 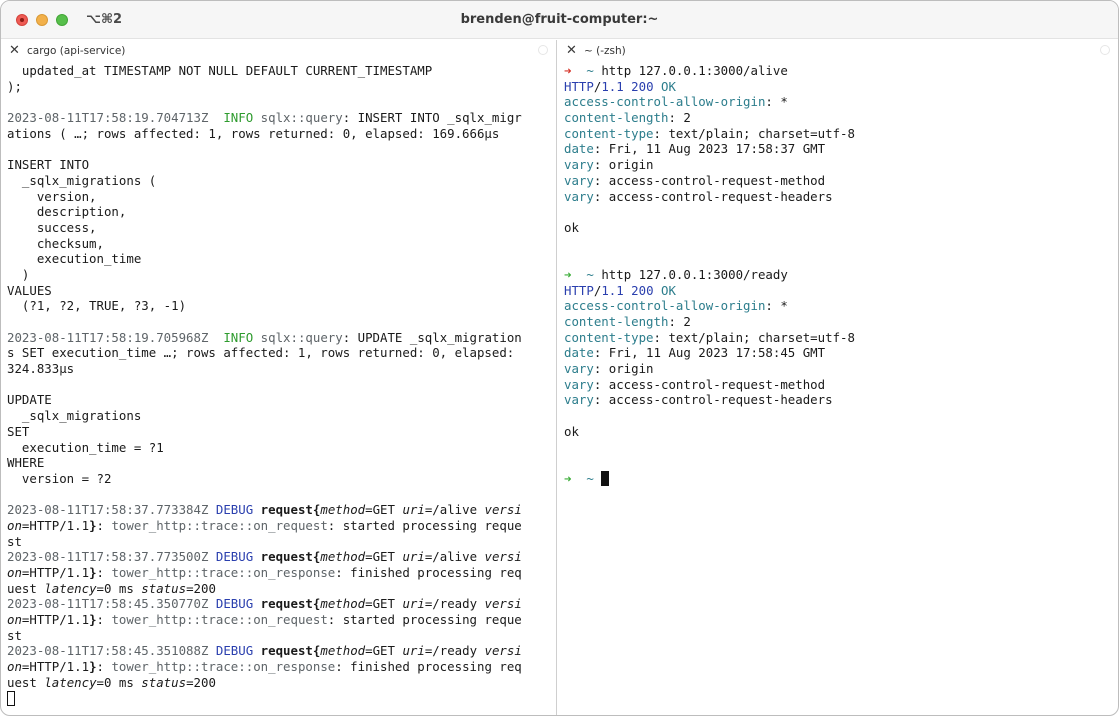 What do you see at coordinates (164, 682) in the screenshot?
I see `terminal-text: status` at bounding box center [164, 682].